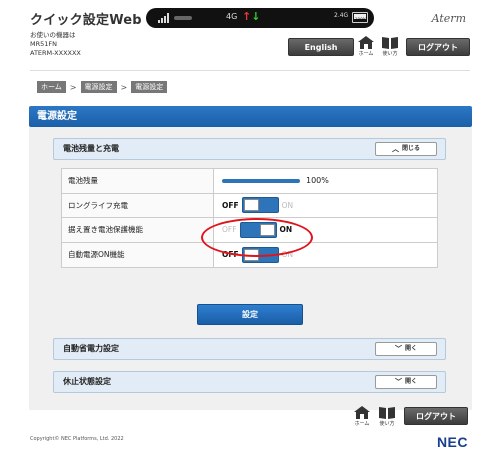  Describe the element at coordinates (232, 16) in the screenshot. I see `network-type: 4G` at that location.